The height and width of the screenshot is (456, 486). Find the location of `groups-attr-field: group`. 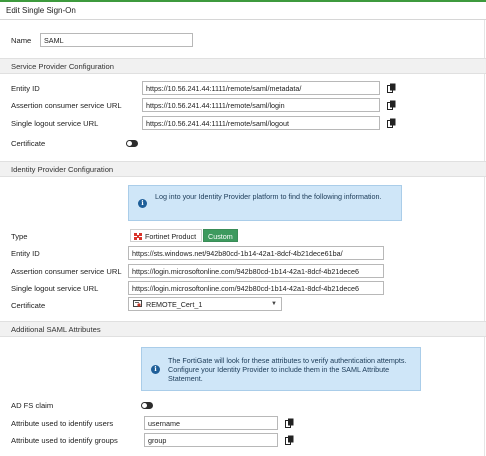

groups-attr-field: group is located at coordinates (211, 440).